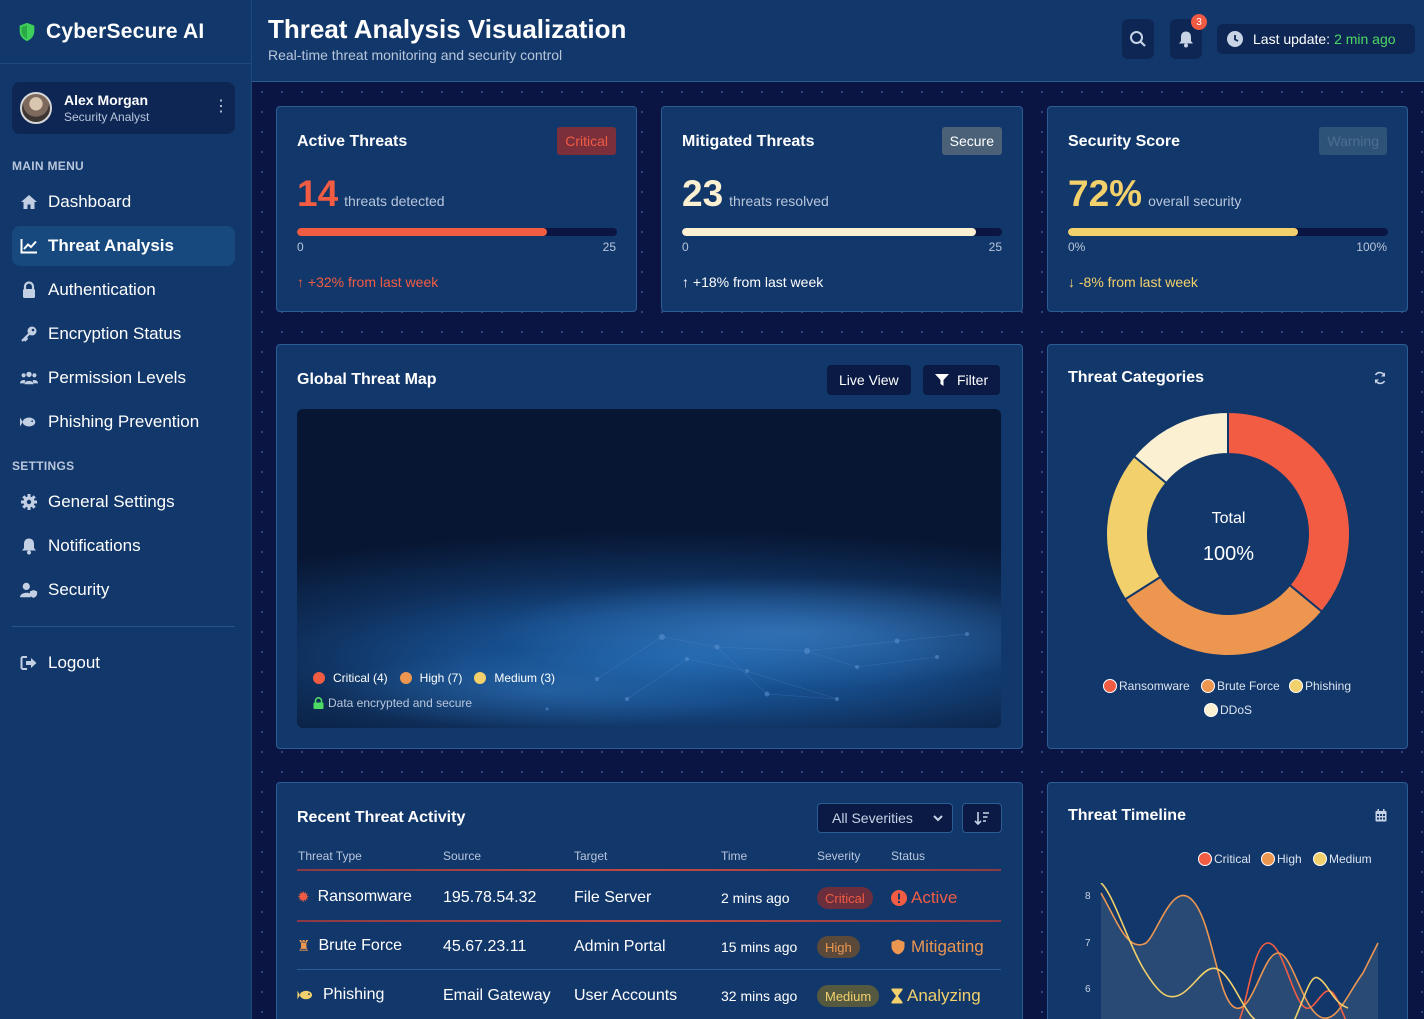 This screenshot has height=1019, width=1424. Describe the element at coordinates (1223, 616) in the screenshot. I see `slice-brute-force` at that location.